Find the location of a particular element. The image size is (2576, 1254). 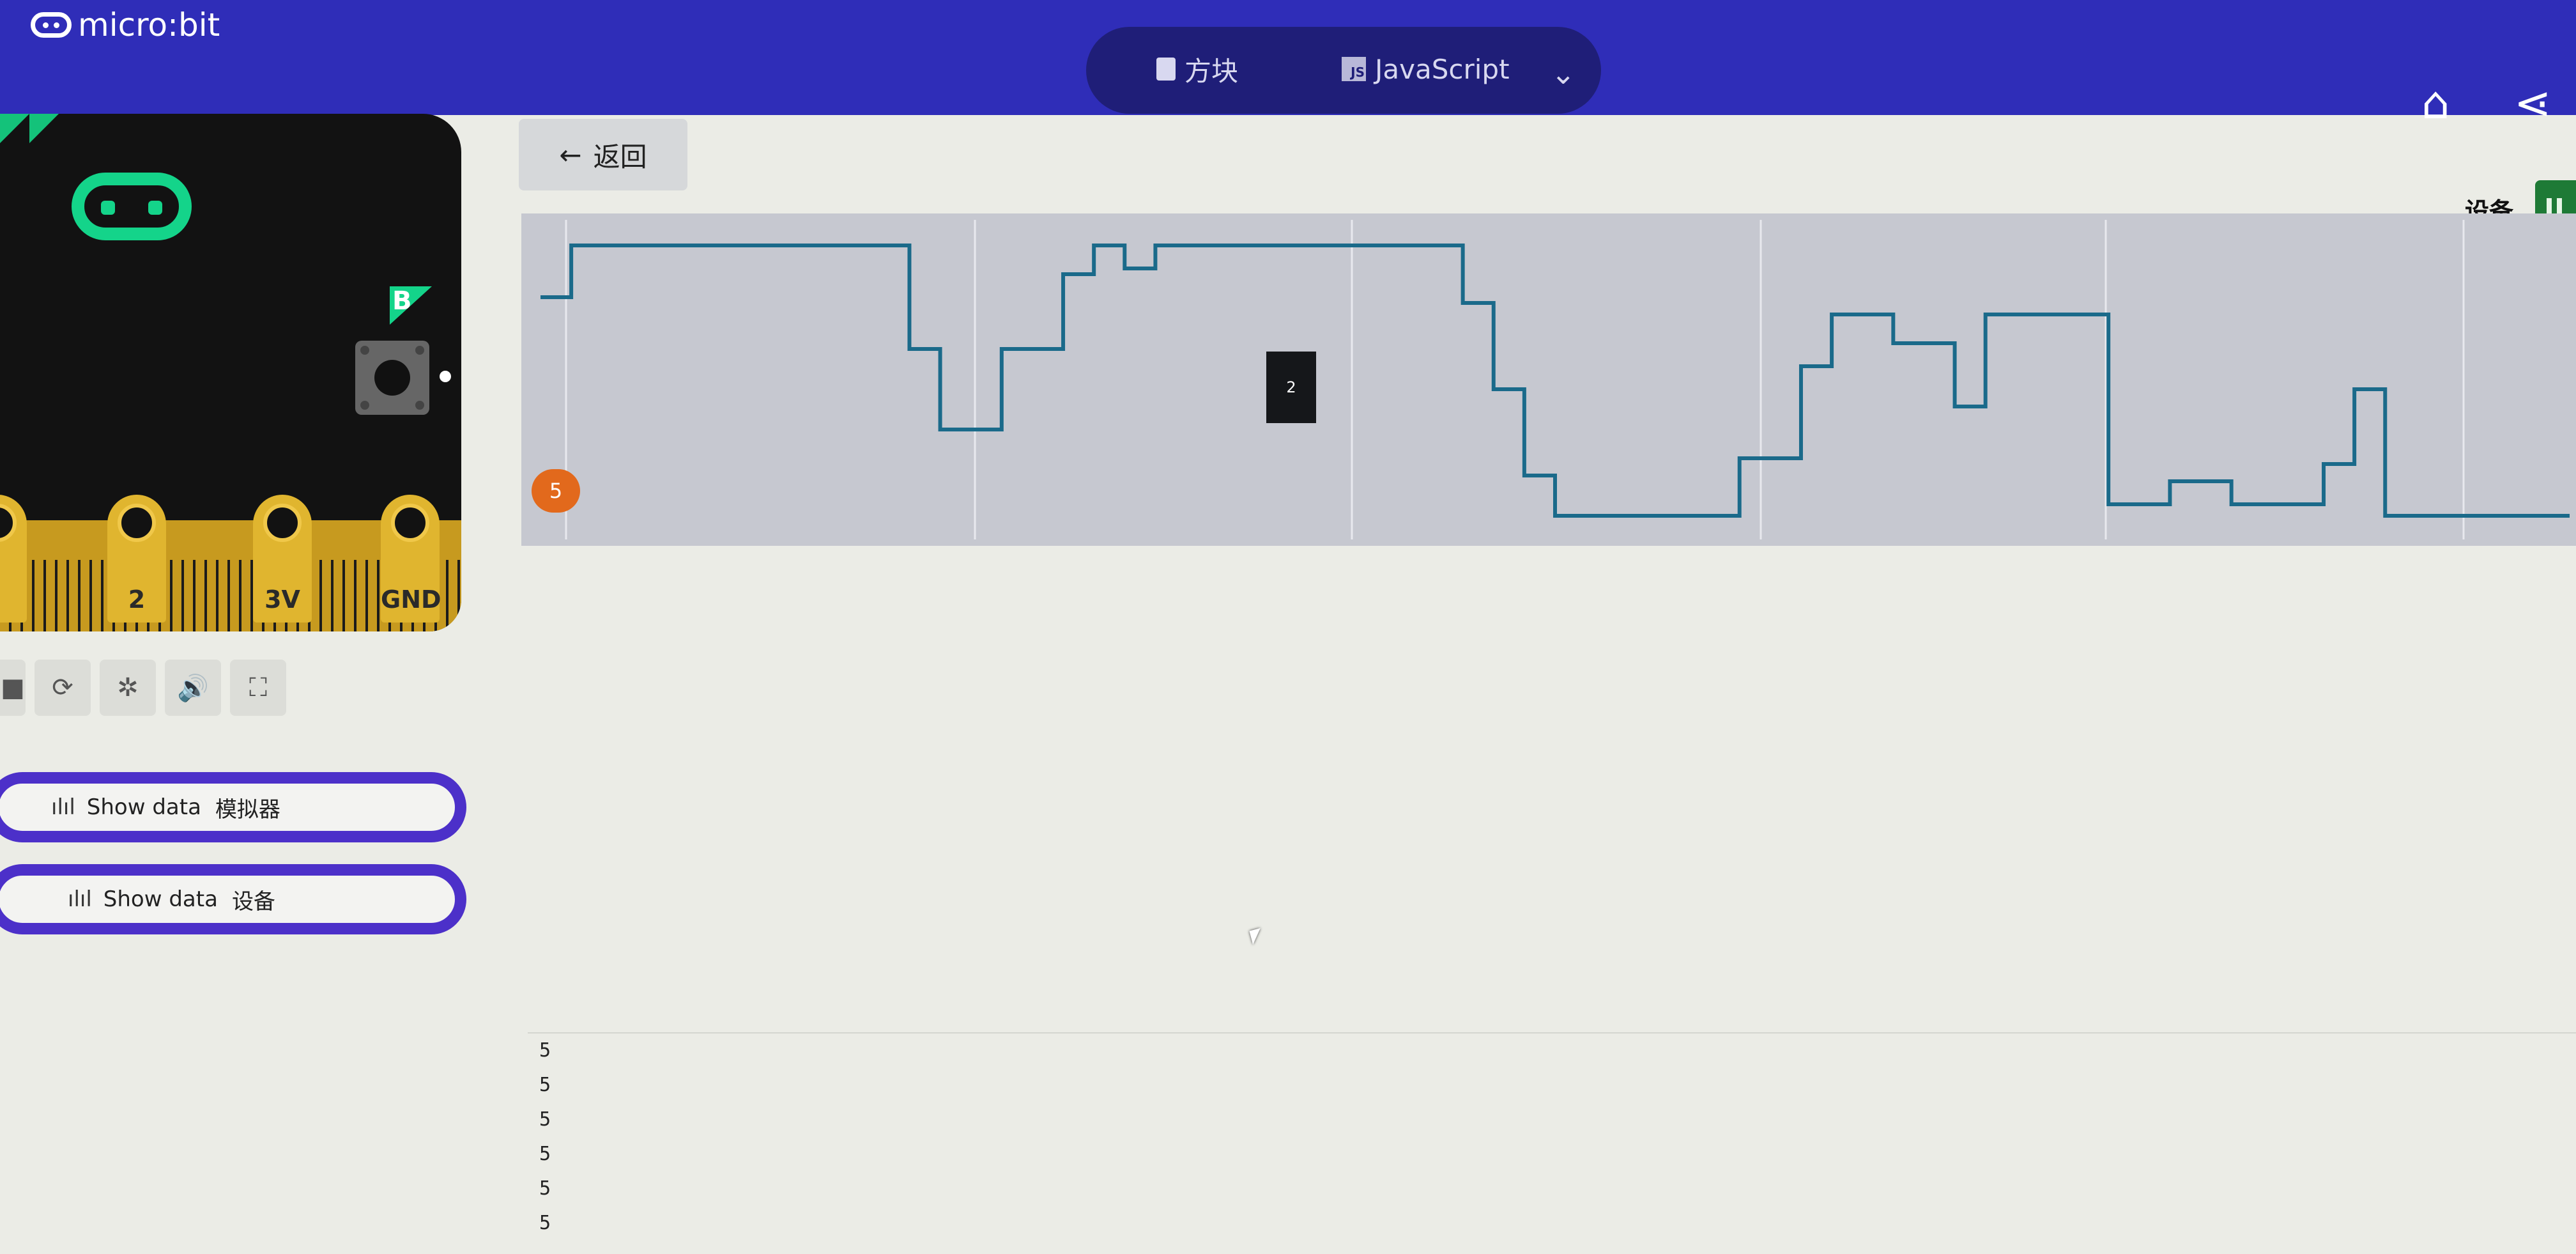

microbit-logo-icon is located at coordinates (51, 25).